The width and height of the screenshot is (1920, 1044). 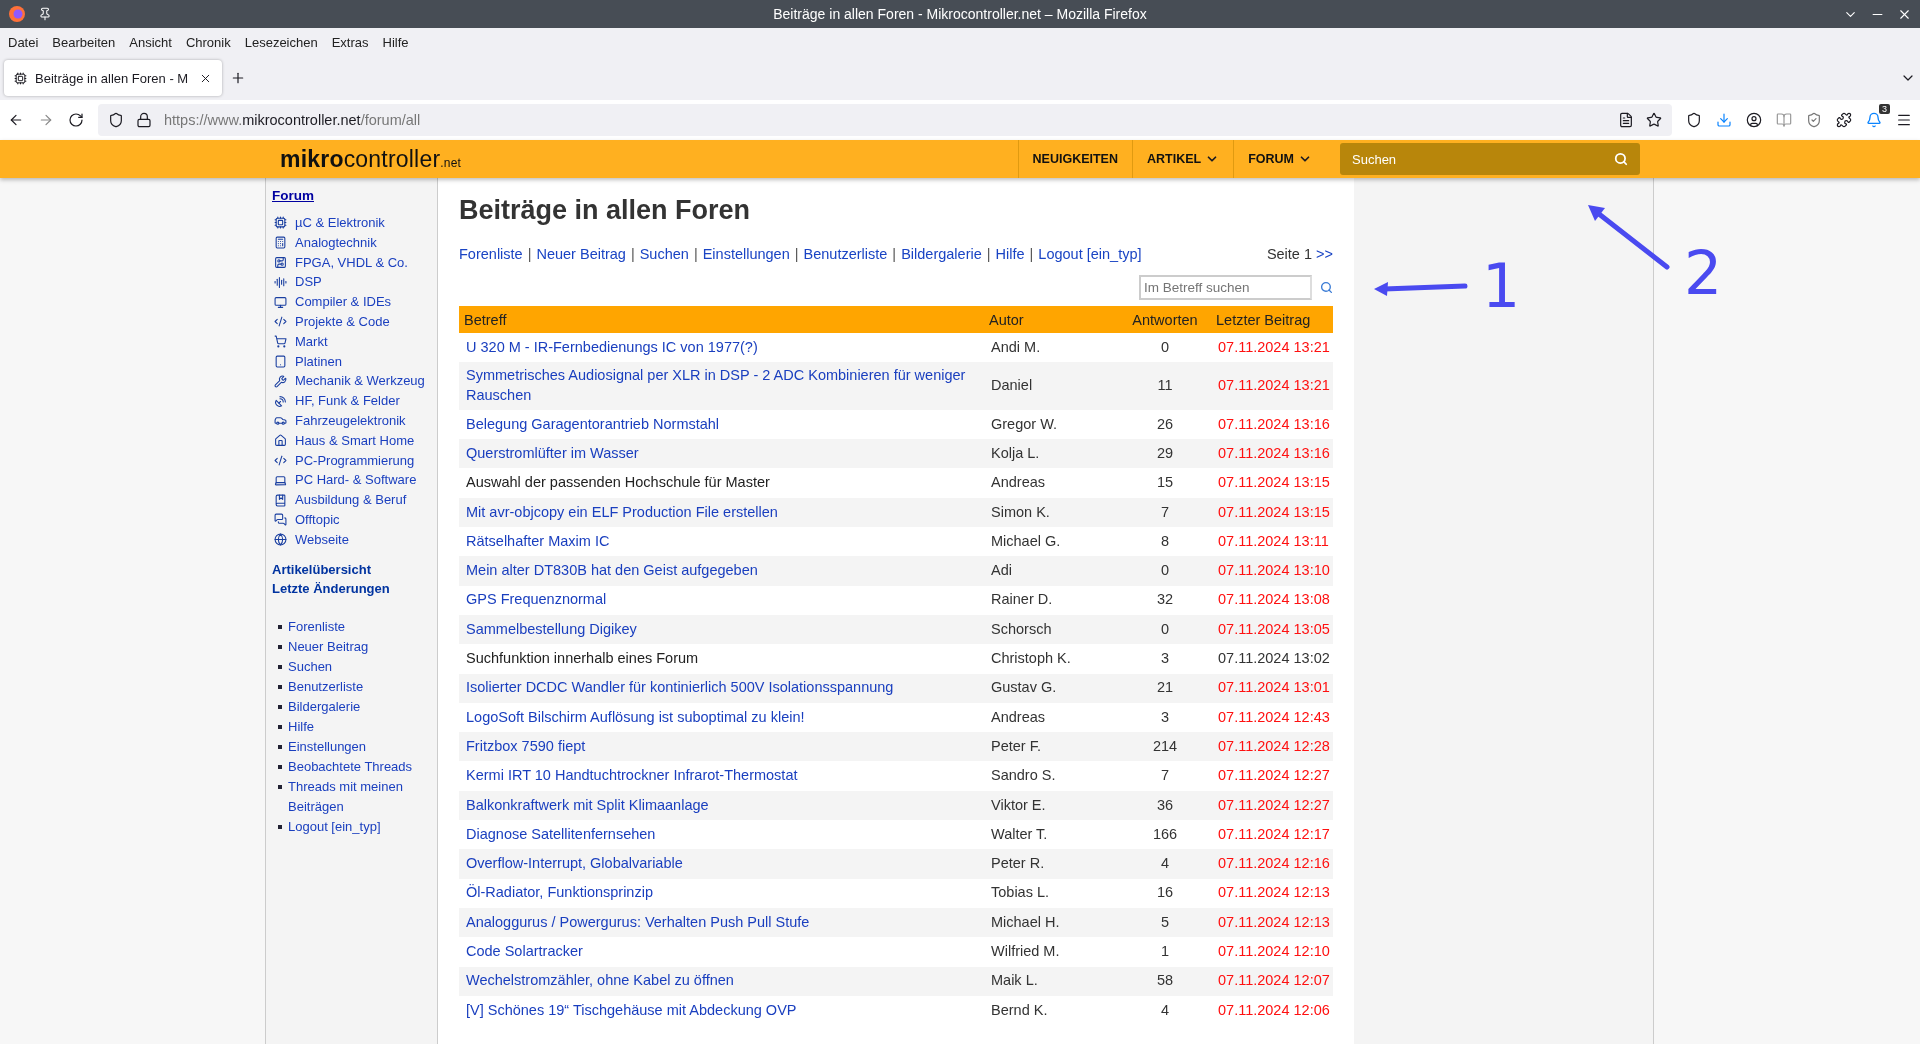 What do you see at coordinates (721, 386) in the screenshot?
I see `thread-link: Symmetrisches Audiosignal per XLR in DSP - 2 ADC Kombinieren für weniger Rauschen` at bounding box center [721, 386].